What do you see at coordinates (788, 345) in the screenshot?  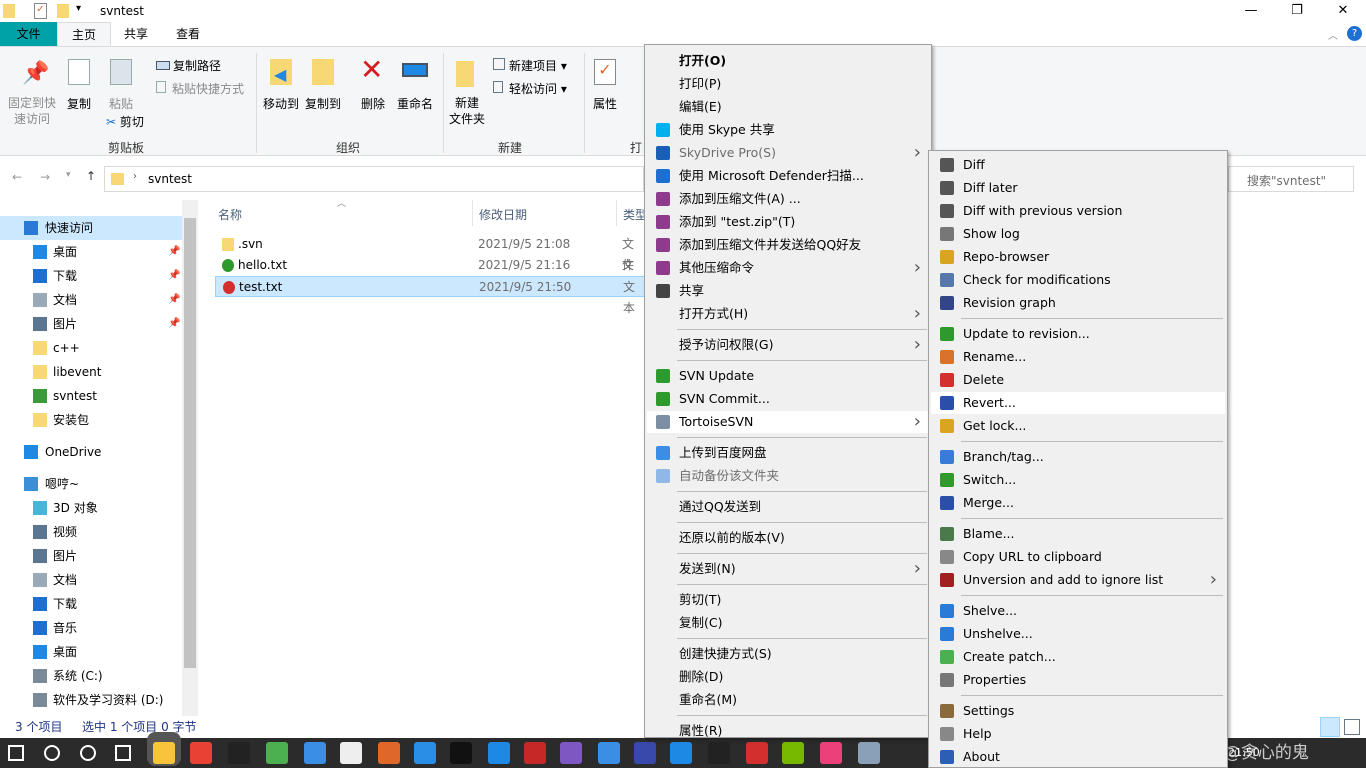 I see `menu-item-g: 授予访问权限(G) ›` at bounding box center [788, 345].